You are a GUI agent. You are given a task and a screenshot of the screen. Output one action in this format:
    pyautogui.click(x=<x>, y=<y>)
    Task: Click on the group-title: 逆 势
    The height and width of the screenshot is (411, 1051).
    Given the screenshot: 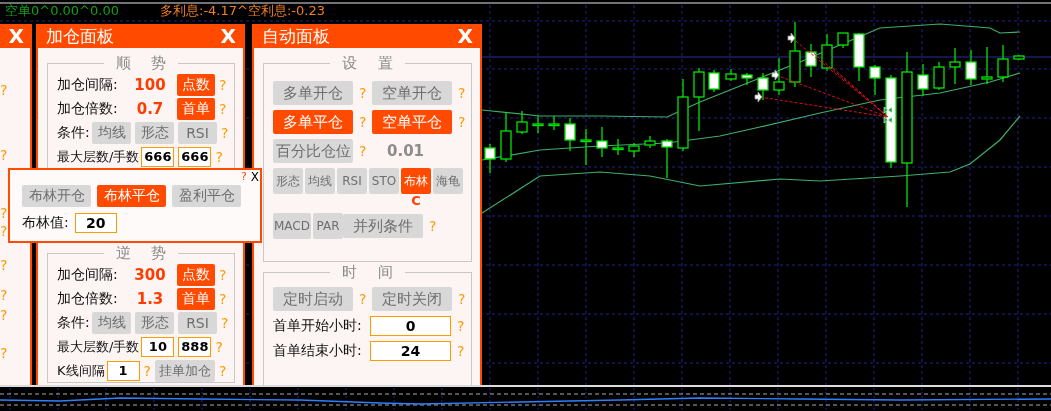 What is the action you would take?
    pyautogui.click(x=141, y=253)
    